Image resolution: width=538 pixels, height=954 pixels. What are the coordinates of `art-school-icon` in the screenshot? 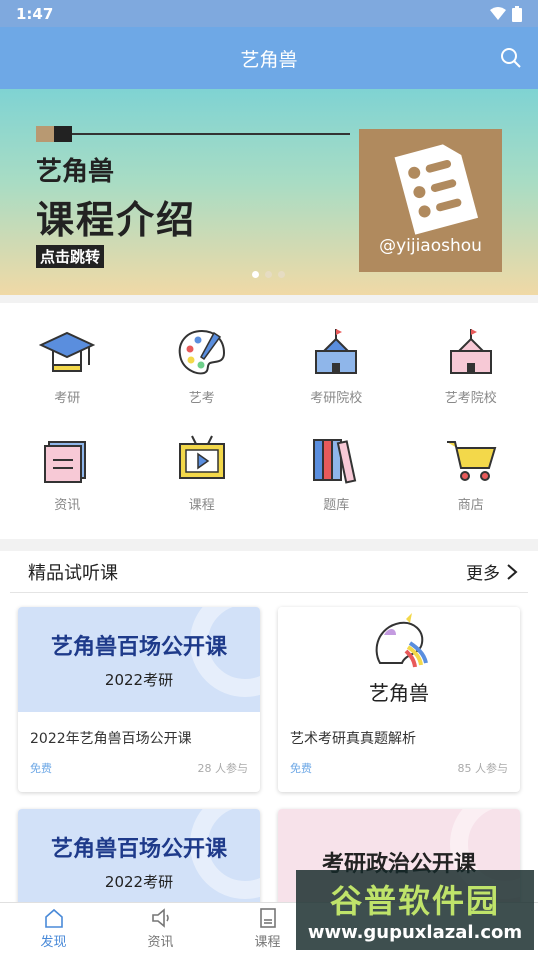 It's located at (470, 351).